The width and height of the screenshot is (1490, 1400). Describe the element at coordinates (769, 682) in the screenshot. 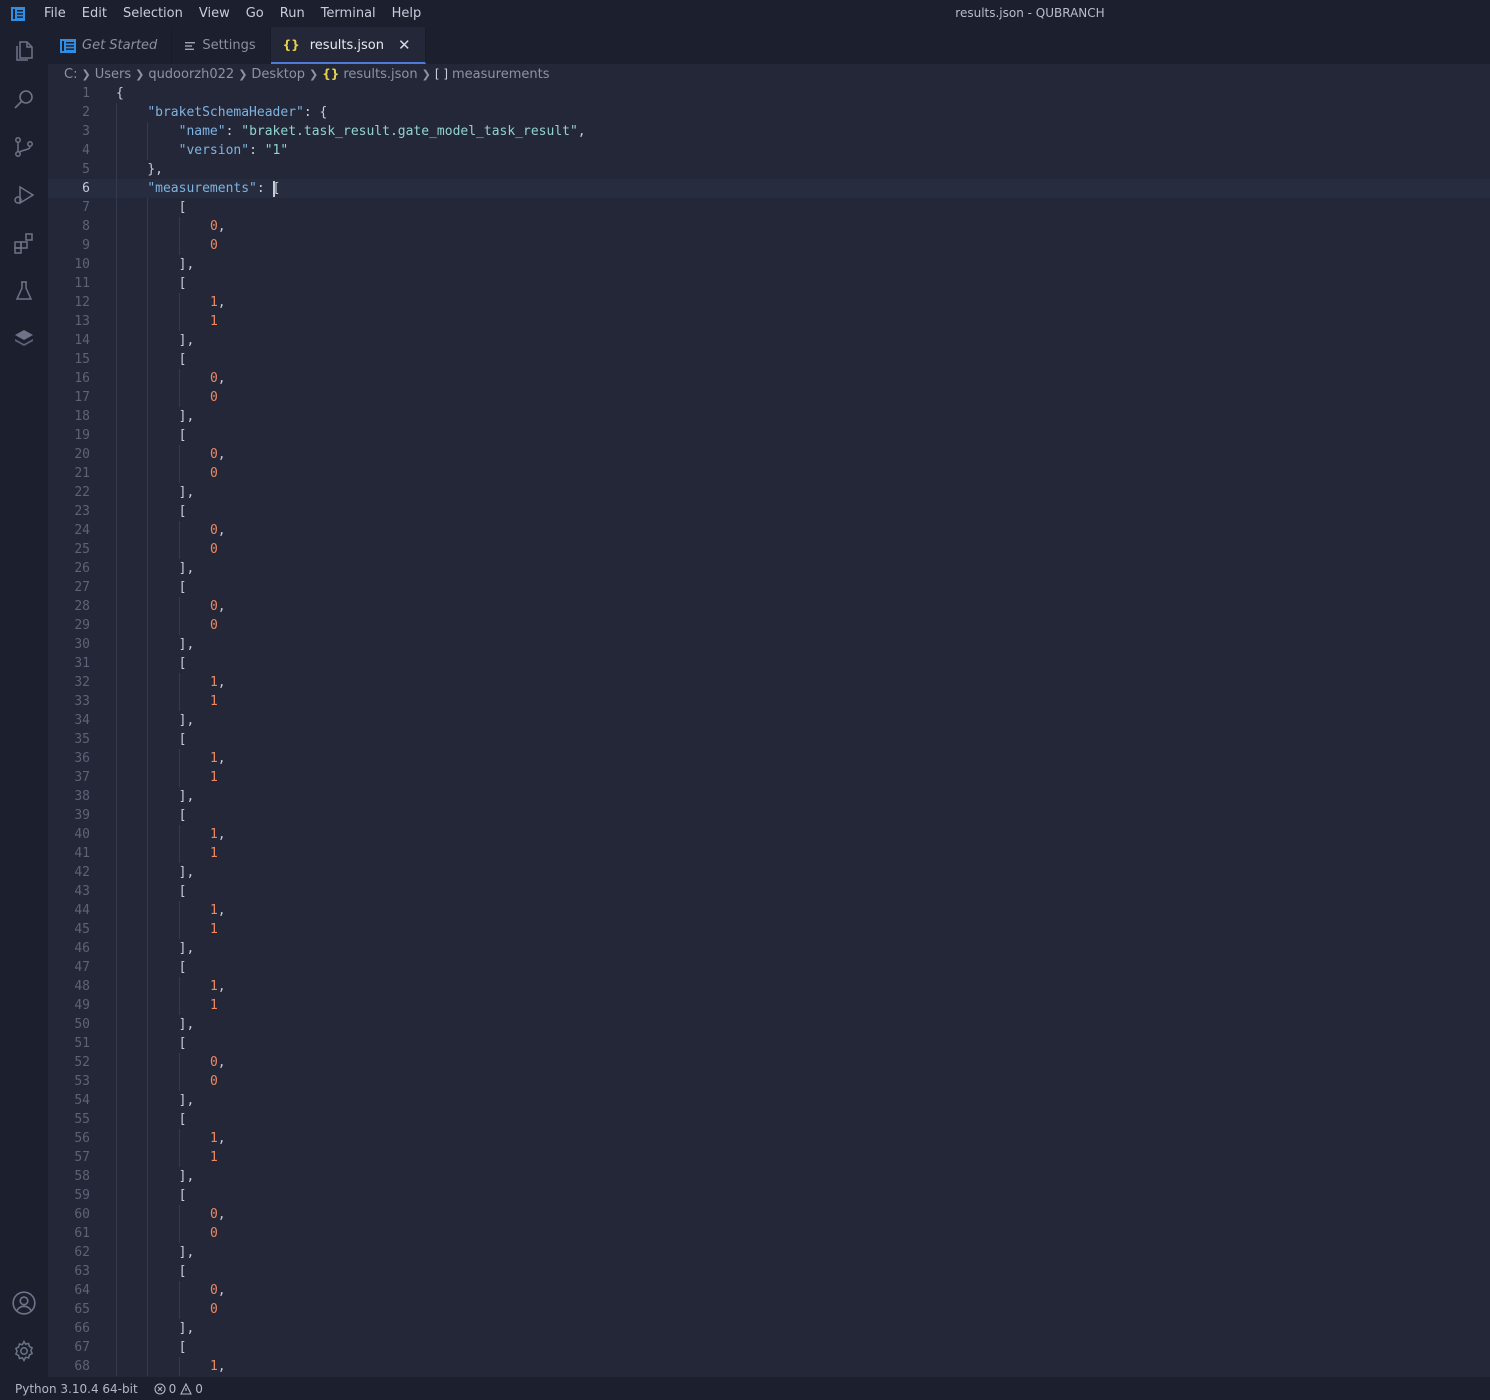

I see `code-line: 32 1,` at that location.